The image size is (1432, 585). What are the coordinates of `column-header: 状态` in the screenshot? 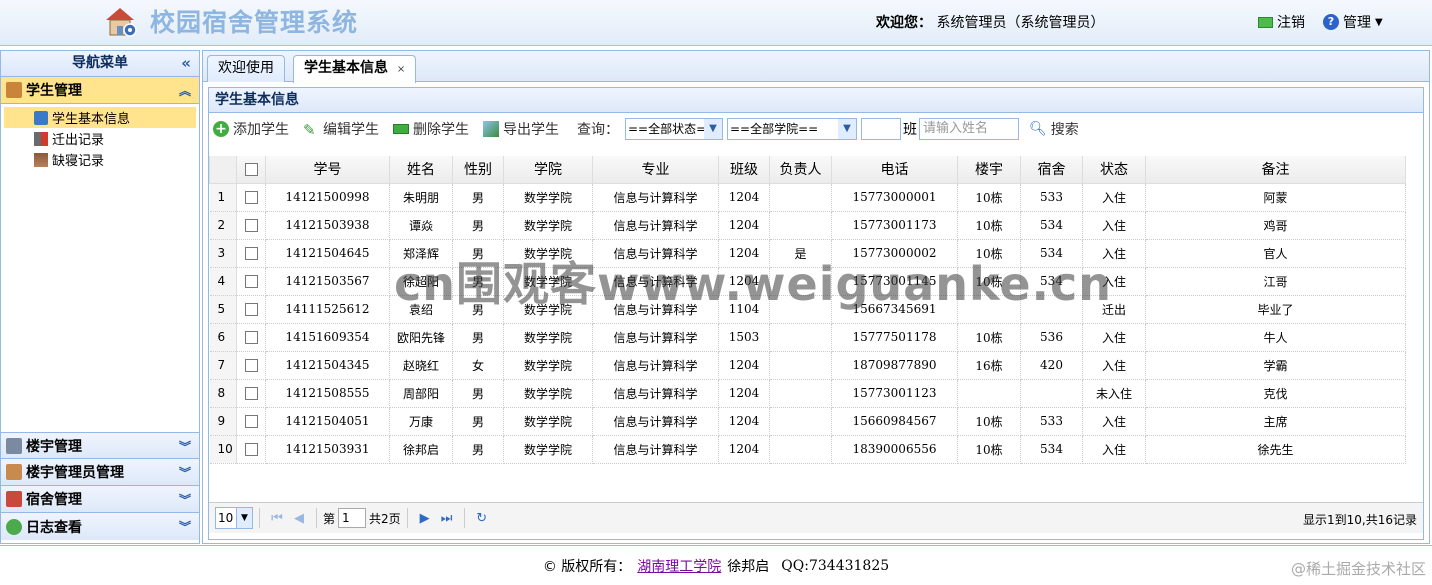 It's located at (1114, 170).